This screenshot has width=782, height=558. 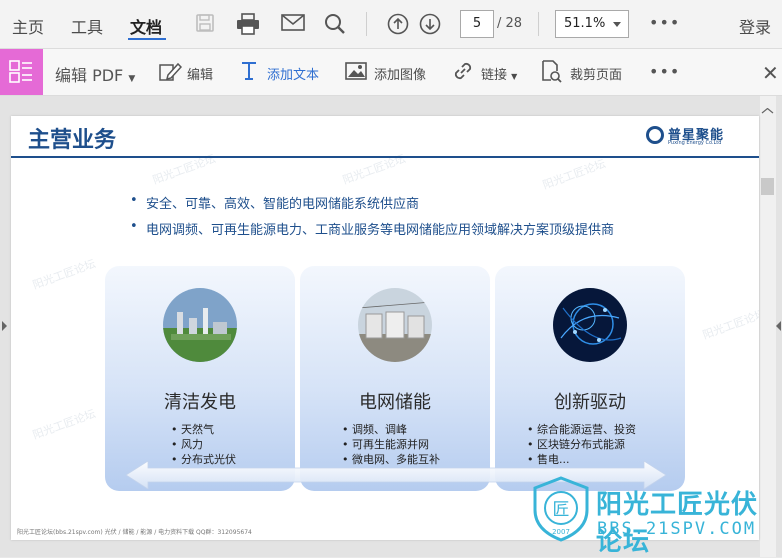 I want to click on left-panel-toggle-icon, so click(x=4, y=326).